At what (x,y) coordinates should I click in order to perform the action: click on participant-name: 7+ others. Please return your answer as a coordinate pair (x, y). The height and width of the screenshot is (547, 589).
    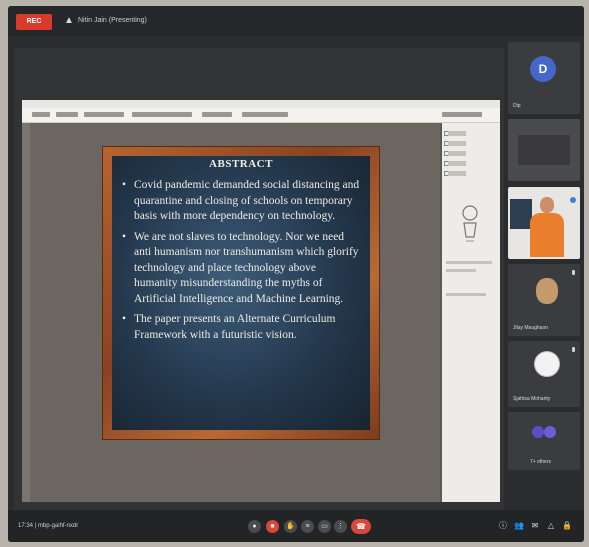
    Looking at the image, I should click on (540, 462).